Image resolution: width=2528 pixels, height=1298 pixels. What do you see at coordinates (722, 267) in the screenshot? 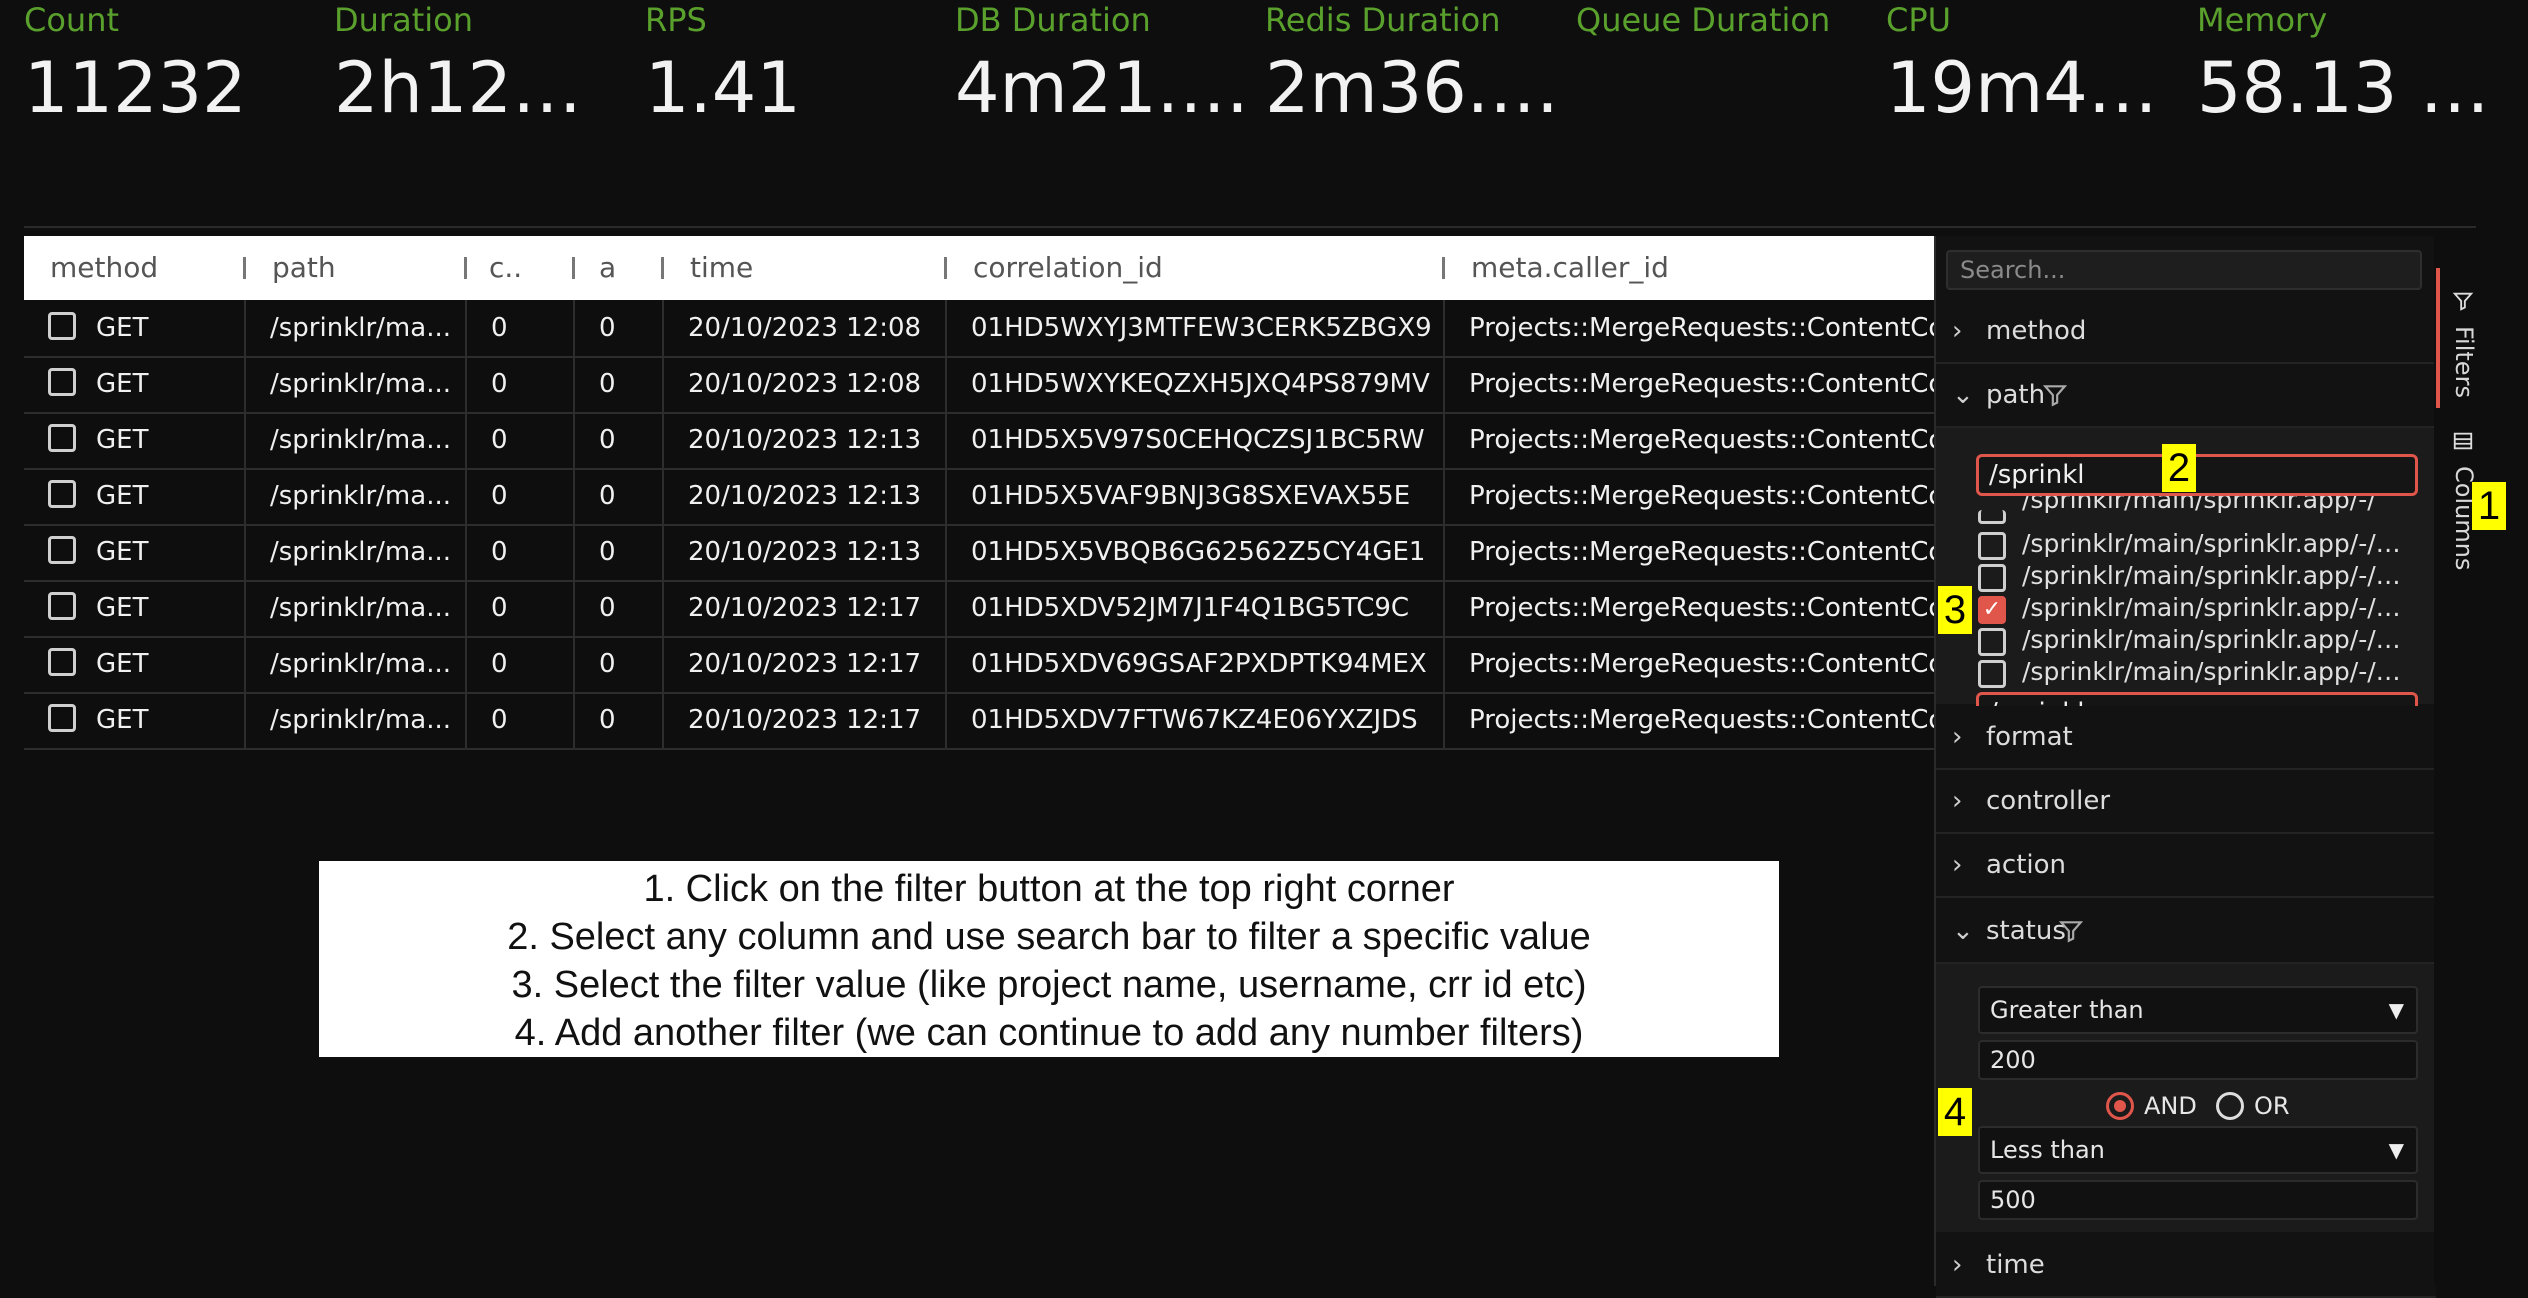
I see `column-header-label: time` at bounding box center [722, 267].